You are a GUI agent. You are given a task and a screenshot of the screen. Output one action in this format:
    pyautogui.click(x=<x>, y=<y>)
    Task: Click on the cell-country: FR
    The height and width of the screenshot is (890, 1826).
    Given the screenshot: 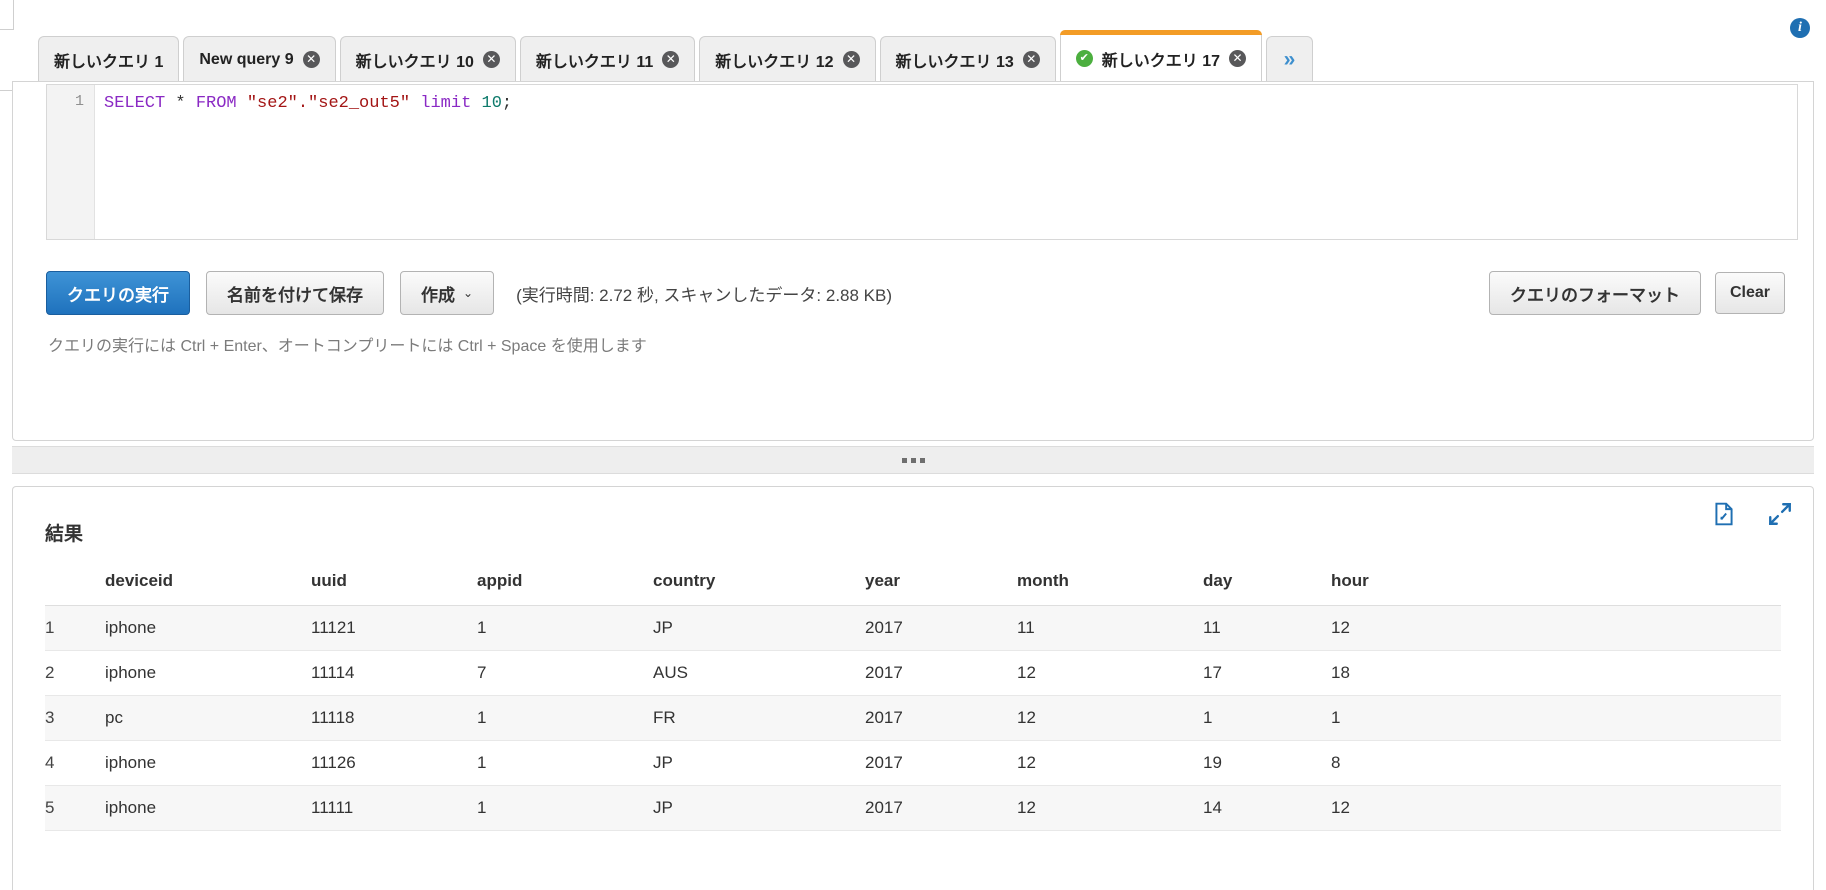 What is the action you would take?
    pyautogui.click(x=759, y=718)
    